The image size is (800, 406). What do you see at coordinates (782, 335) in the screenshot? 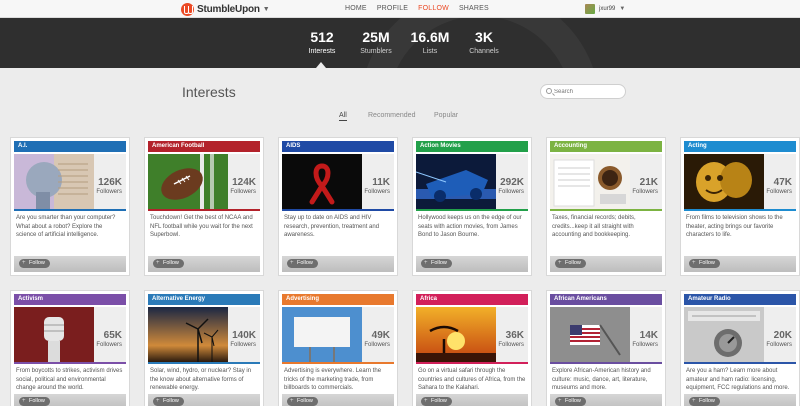
I see `follower-count-value: 20K` at bounding box center [782, 335].